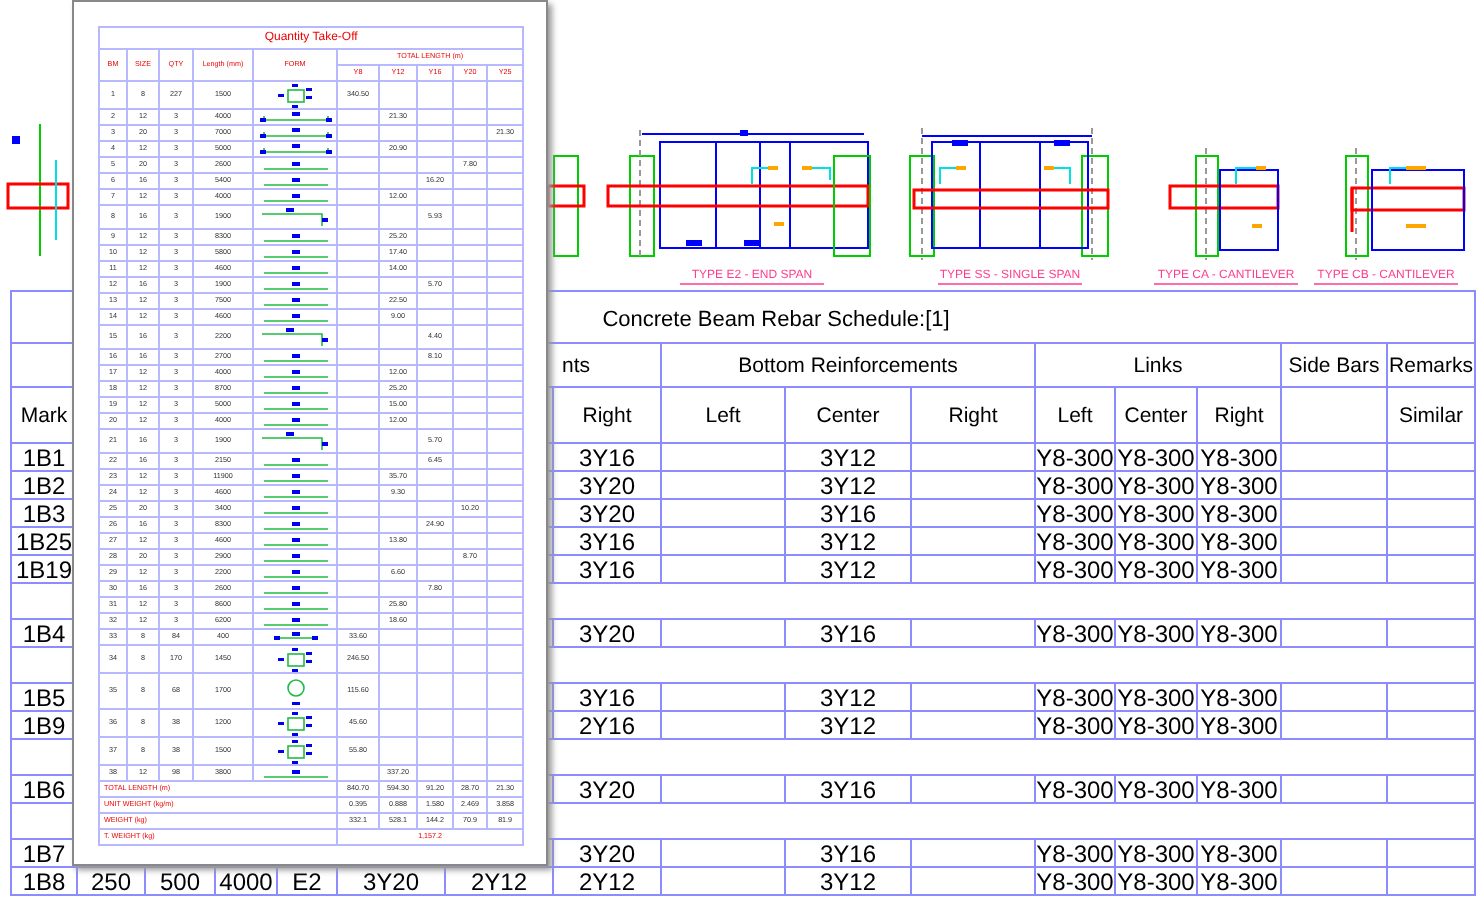  I want to click on table-cell: 1B3, so click(44, 513).